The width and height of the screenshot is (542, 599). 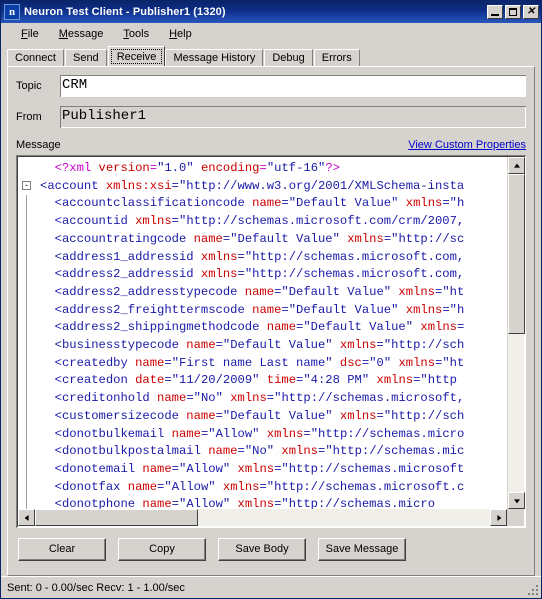 What do you see at coordinates (296, 168) in the screenshot?
I see `xml-token-vl: "utf-16"` at bounding box center [296, 168].